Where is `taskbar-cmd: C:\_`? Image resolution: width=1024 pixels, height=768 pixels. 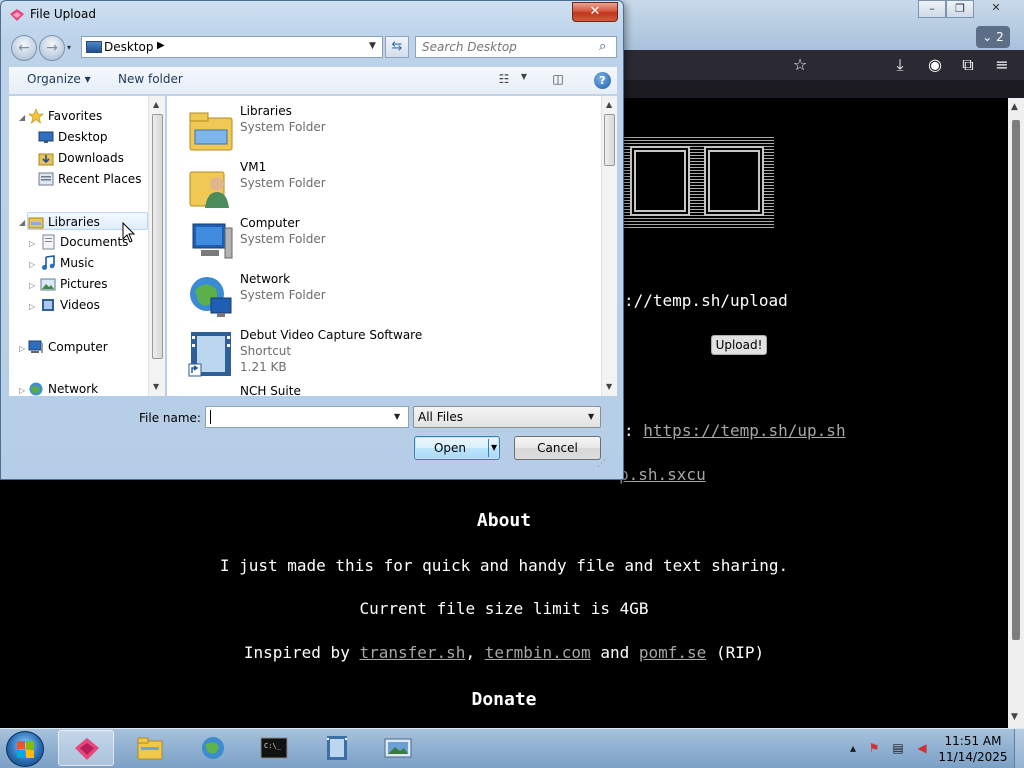
taskbar-cmd: C:\_ is located at coordinates (274, 748).